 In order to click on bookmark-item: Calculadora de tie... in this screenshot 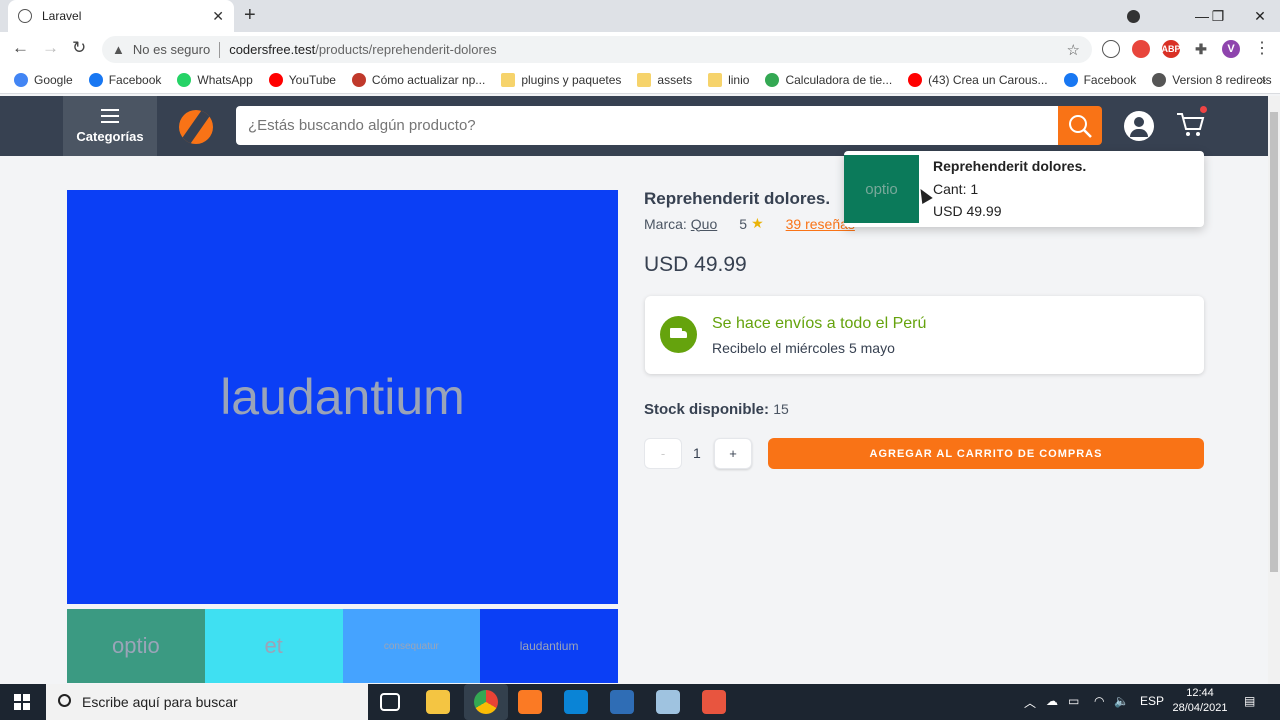, I will do `click(828, 79)`.